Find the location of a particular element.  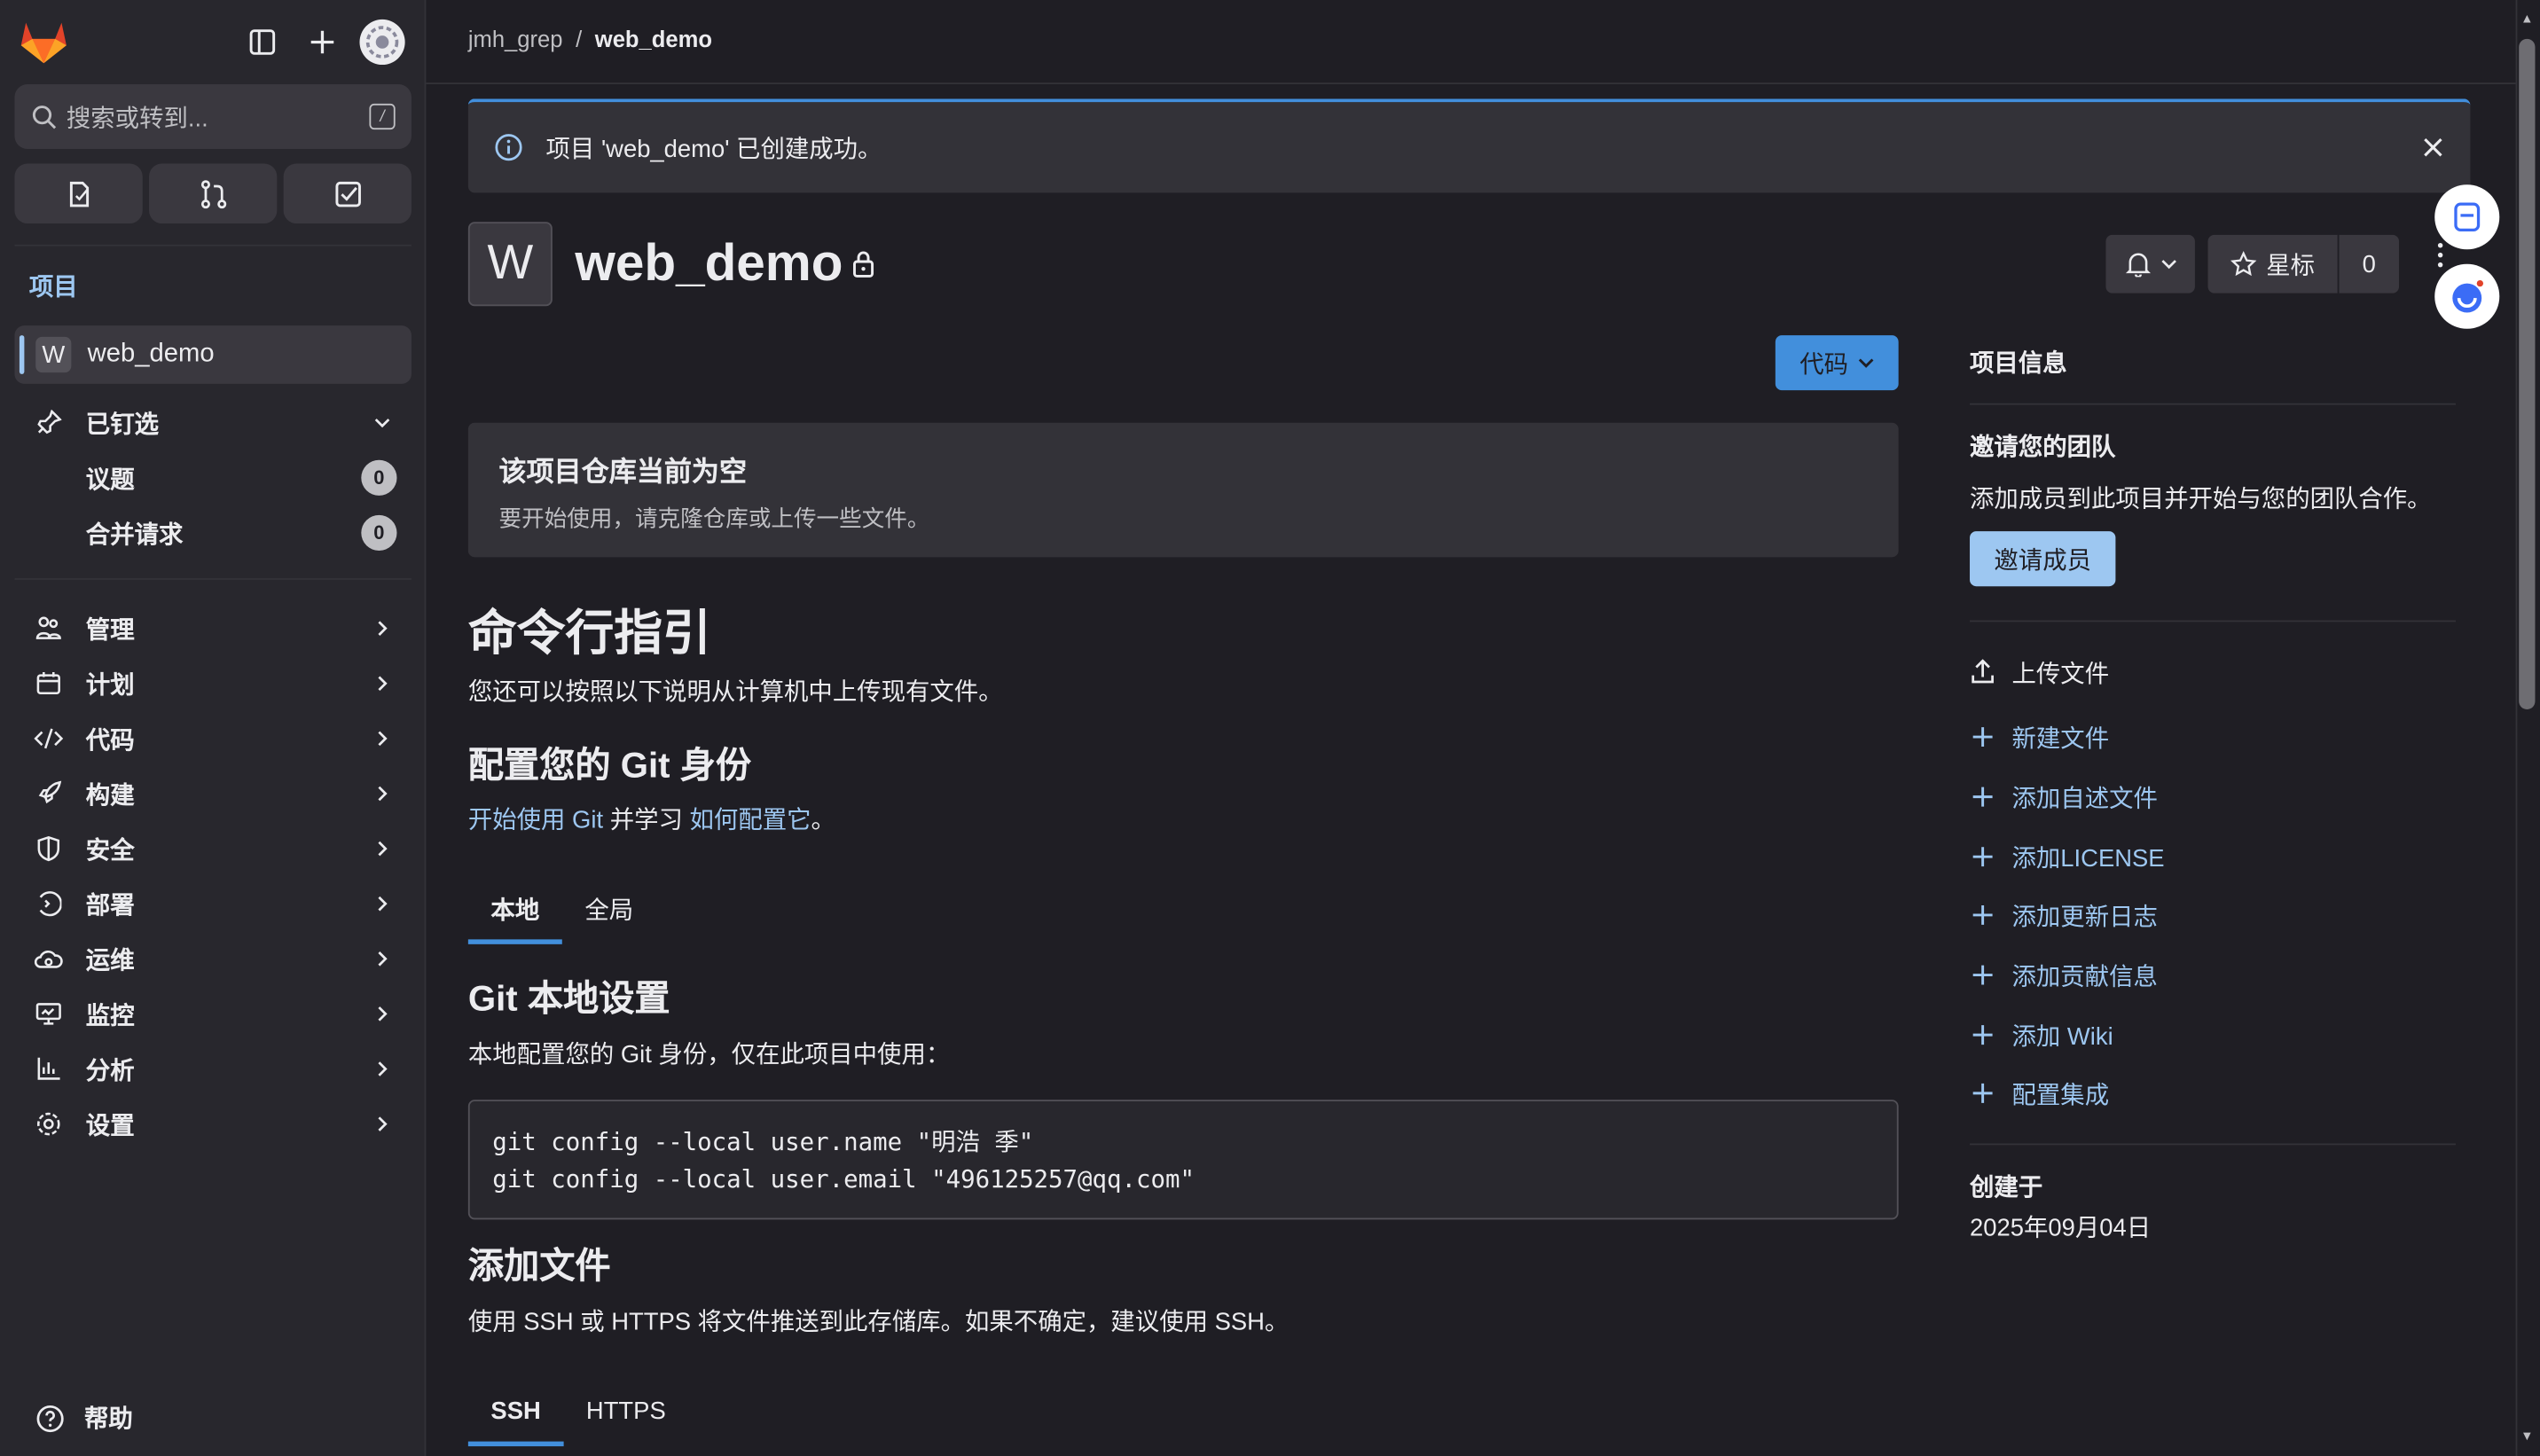

page-title: web_demo is located at coordinates (709, 262).